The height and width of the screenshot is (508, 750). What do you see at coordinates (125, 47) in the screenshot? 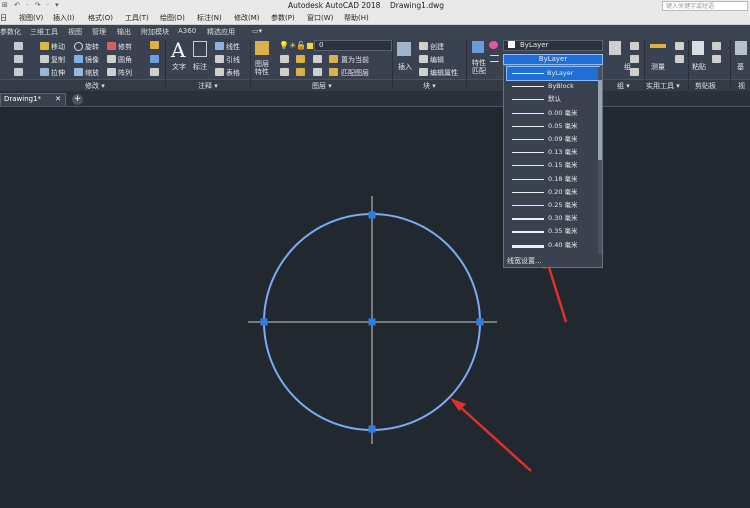
I see `trim-label: 修剪` at bounding box center [125, 47].